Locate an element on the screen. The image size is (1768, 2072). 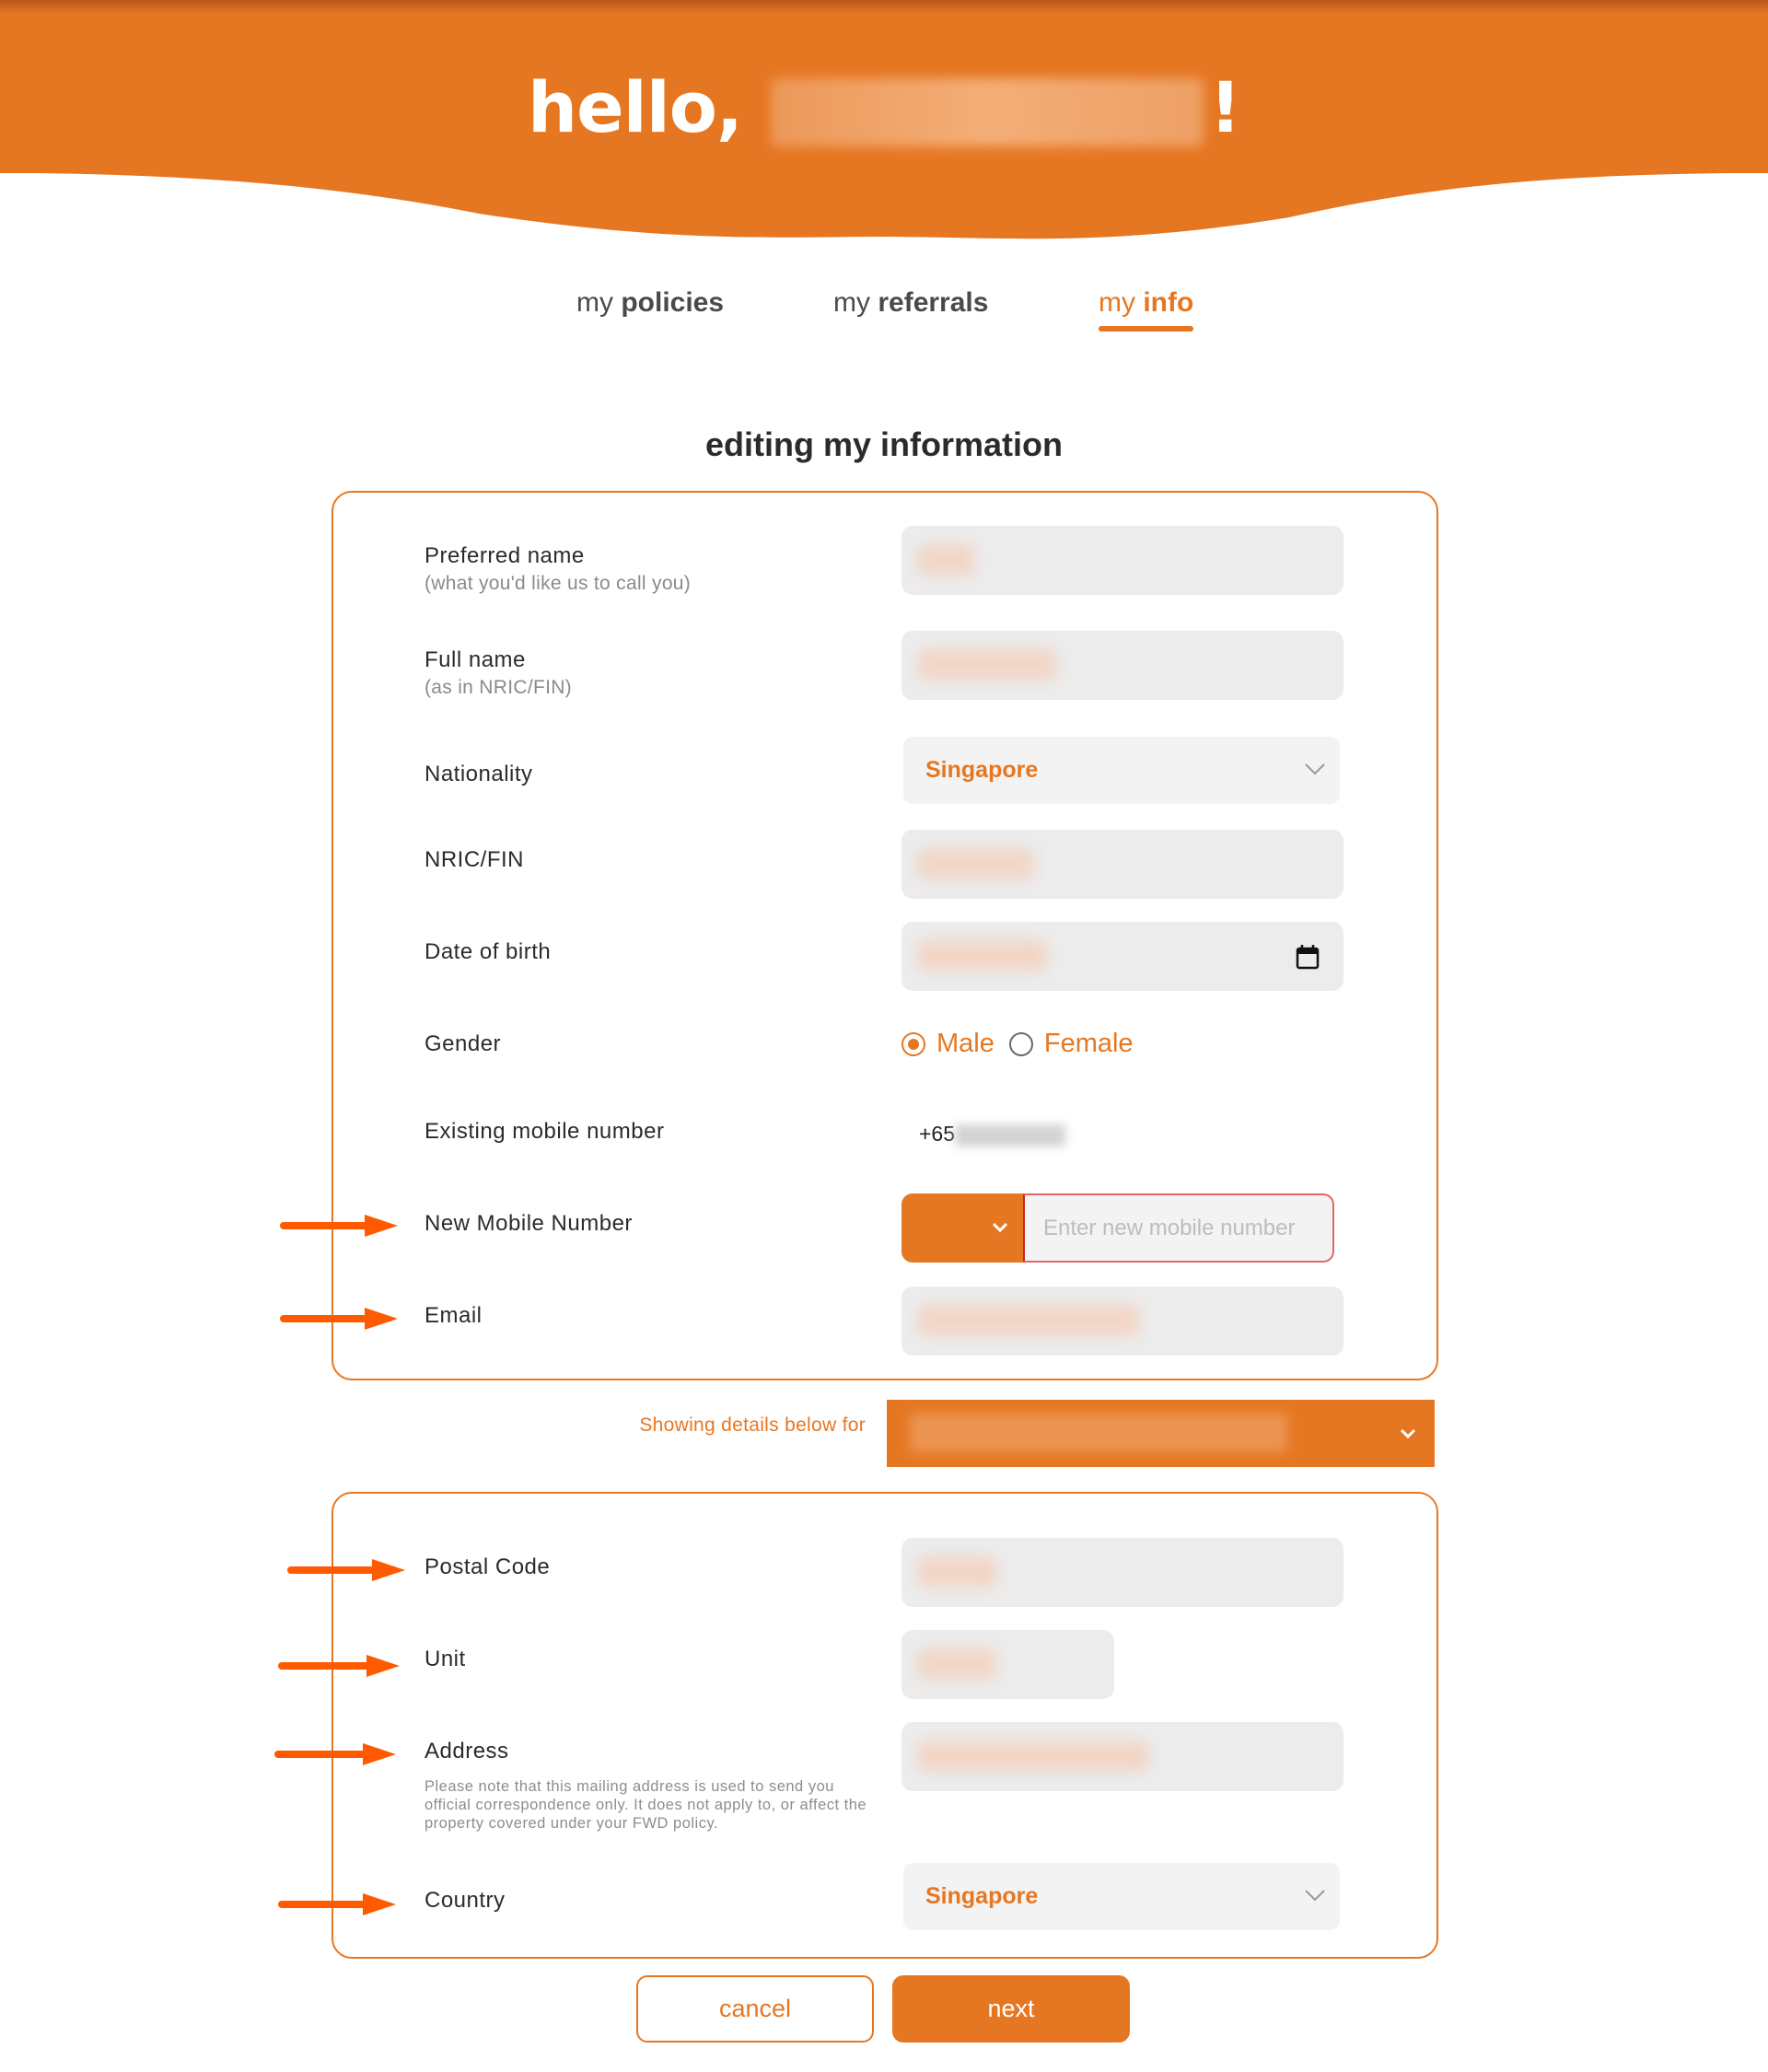
dob-label: Date of birth is located at coordinates (488, 951).